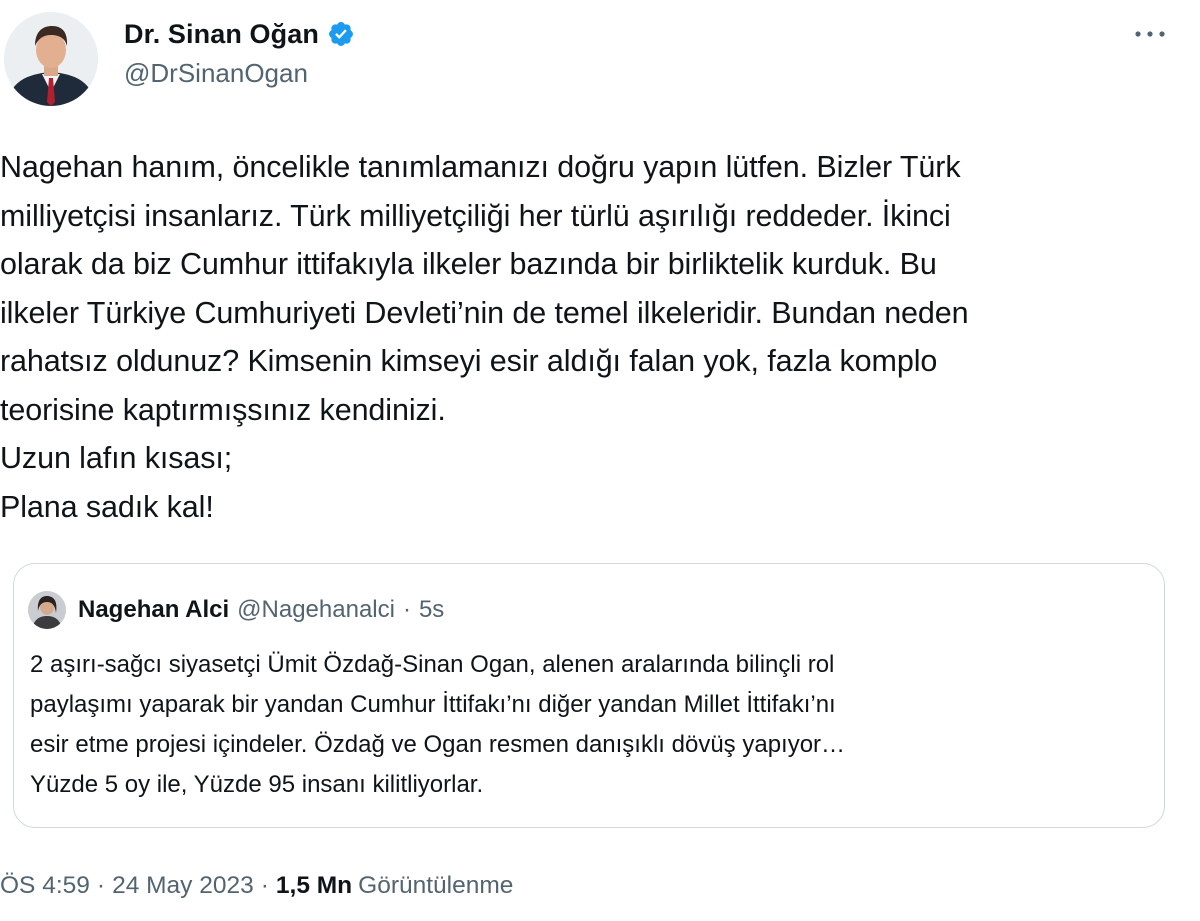 The image size is (1200, 921). Describe the element at coordinates (236, 610) in the screenshot. I see `quoted-tweet-header: Nagehan Alci @Nagehanalci · 5s` at that location.